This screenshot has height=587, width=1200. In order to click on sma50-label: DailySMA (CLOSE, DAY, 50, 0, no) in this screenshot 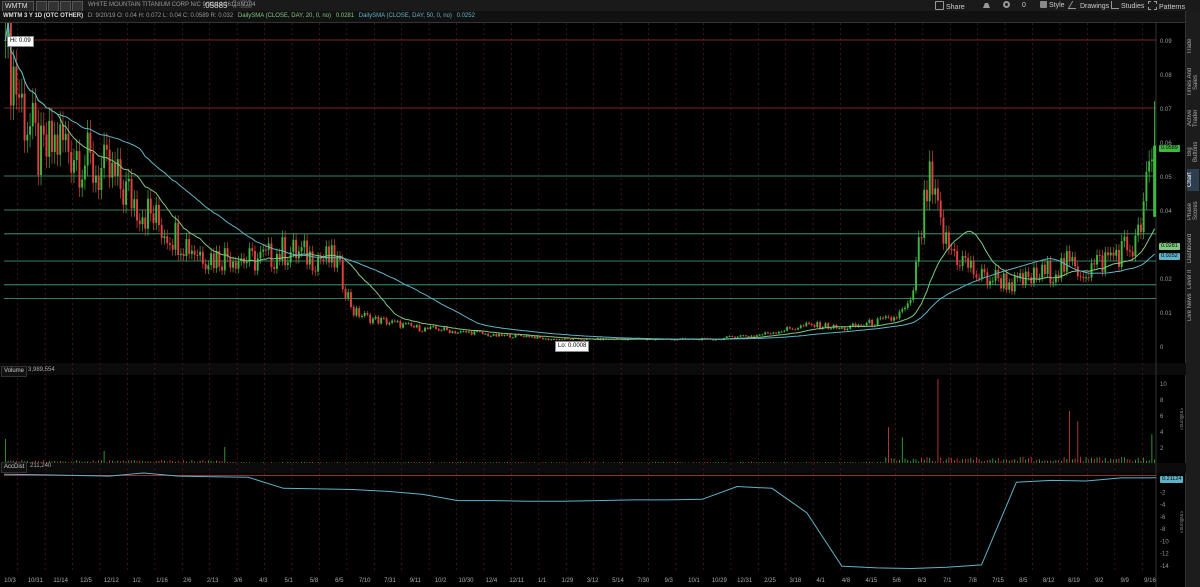, I will do `click(405, 16)`.